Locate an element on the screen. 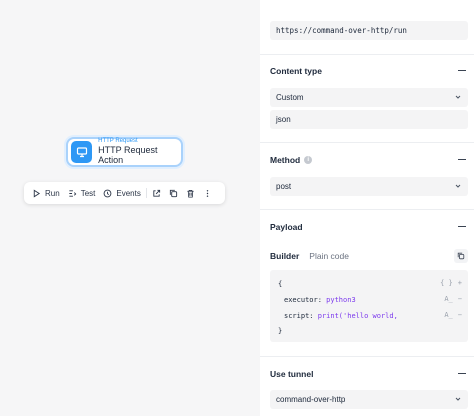  external-link-icon is located at coordinates (156, 193).